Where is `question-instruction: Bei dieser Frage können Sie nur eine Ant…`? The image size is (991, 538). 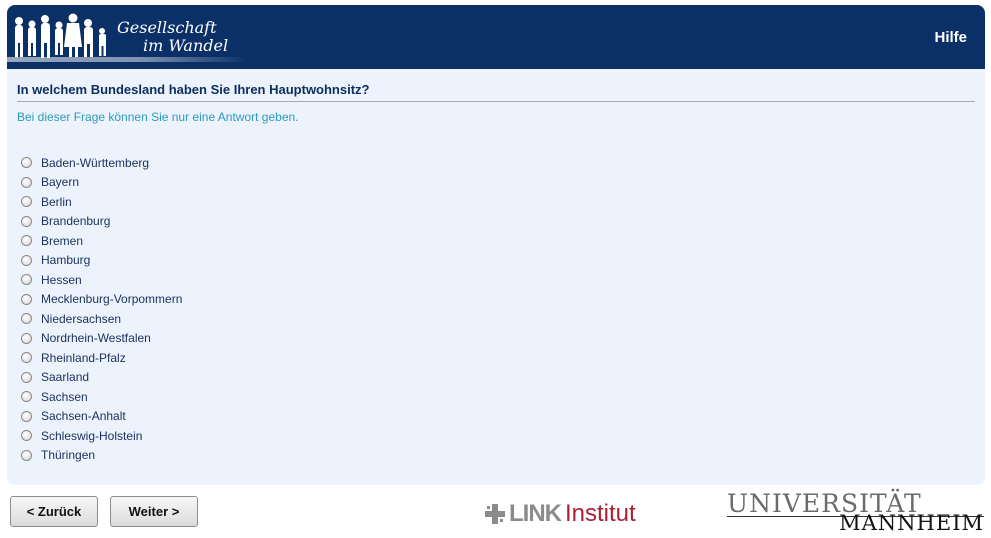
question-instruction: Bei dieser Frage können Sie nur eine Ant… is located at coordinates (158, 117).